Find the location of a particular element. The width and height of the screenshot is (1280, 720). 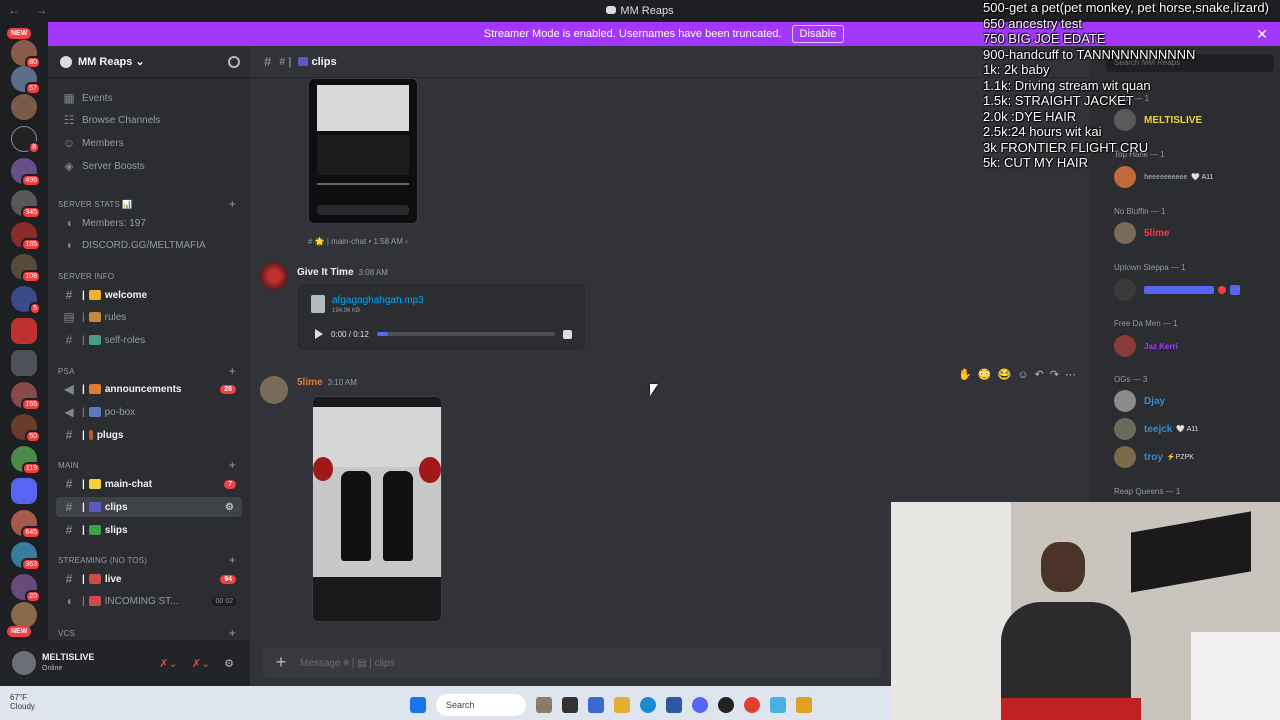

chrome-icon is located at coordinates (752, 705).